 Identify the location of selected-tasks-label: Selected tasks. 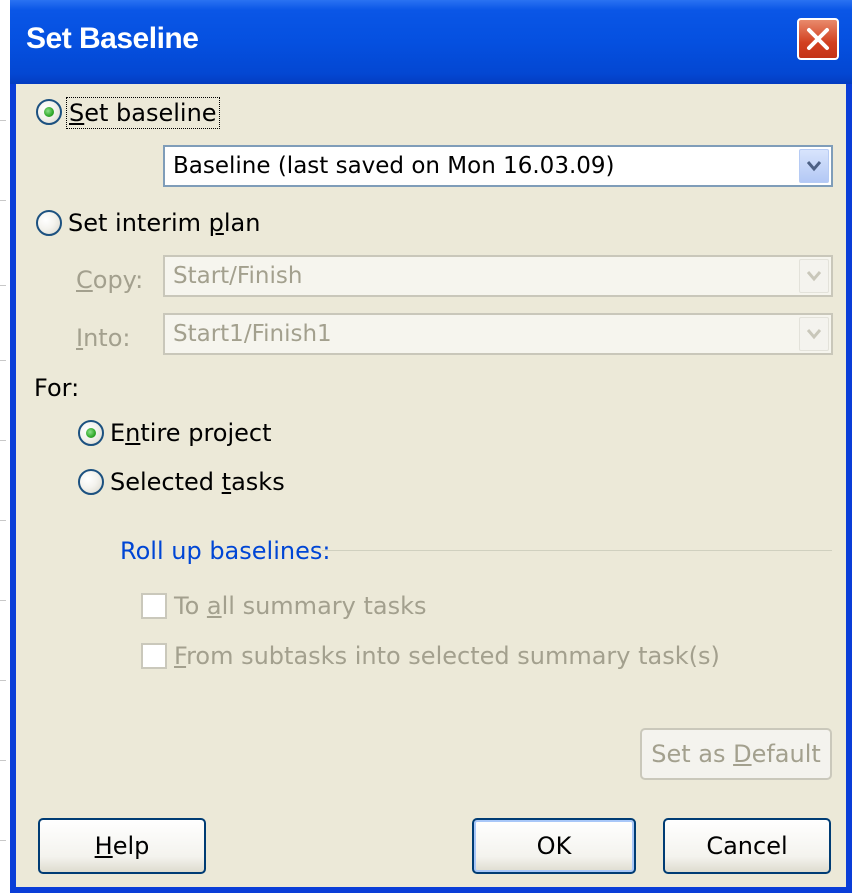
(197, 482).